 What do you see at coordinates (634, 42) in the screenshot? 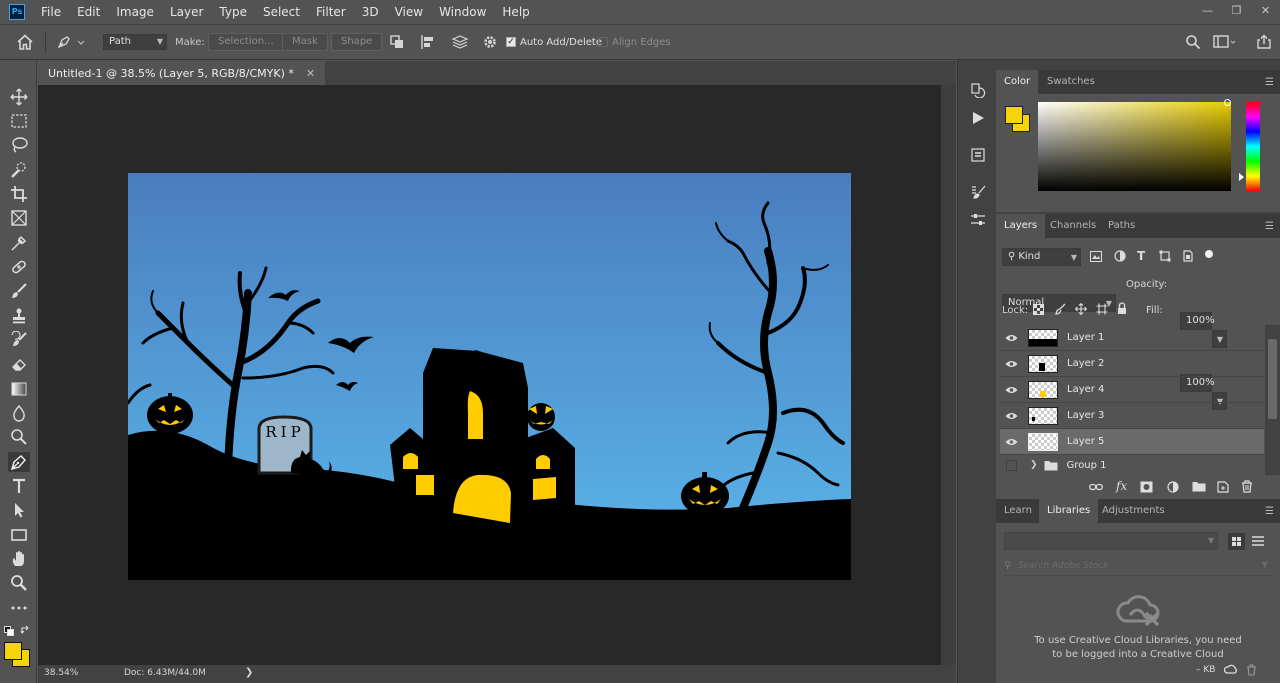
I see `align-edges-option: Align Edges` at bounding box center [634, 42].